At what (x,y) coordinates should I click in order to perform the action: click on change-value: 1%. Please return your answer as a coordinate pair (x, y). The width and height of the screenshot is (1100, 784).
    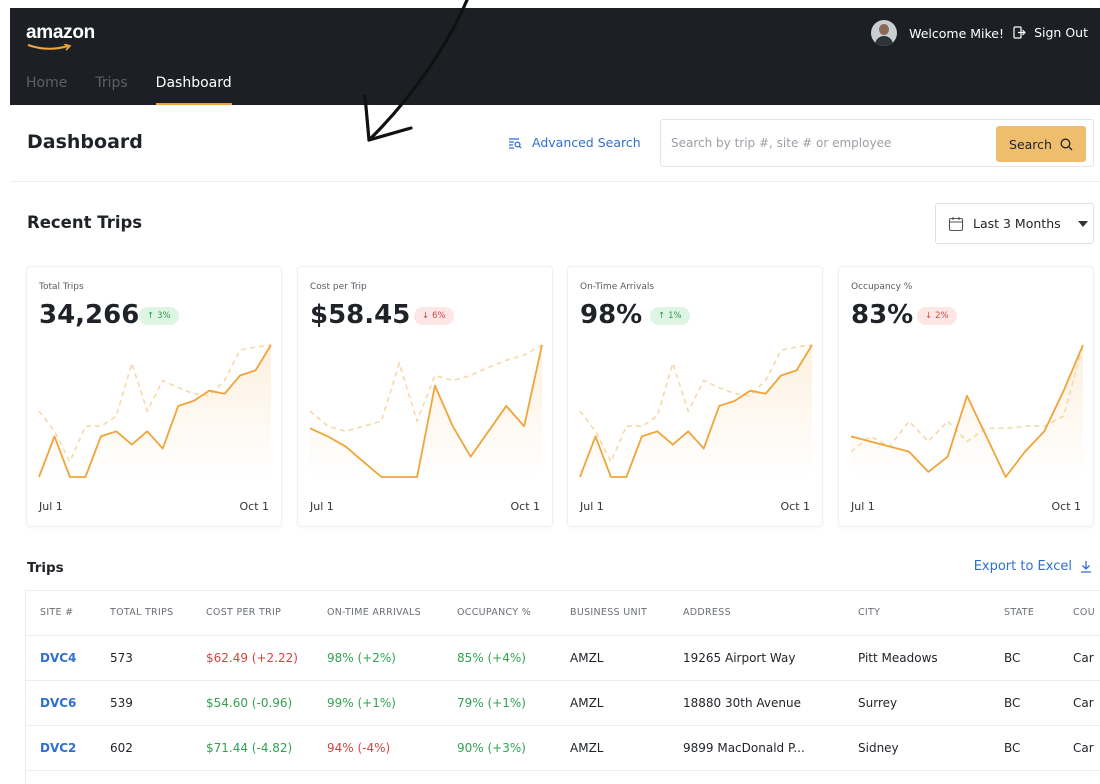
    Looking at the image, I should click on (675, 316).